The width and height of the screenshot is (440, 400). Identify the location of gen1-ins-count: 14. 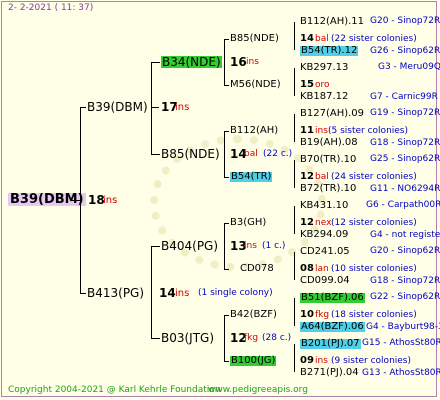
(167, 293).